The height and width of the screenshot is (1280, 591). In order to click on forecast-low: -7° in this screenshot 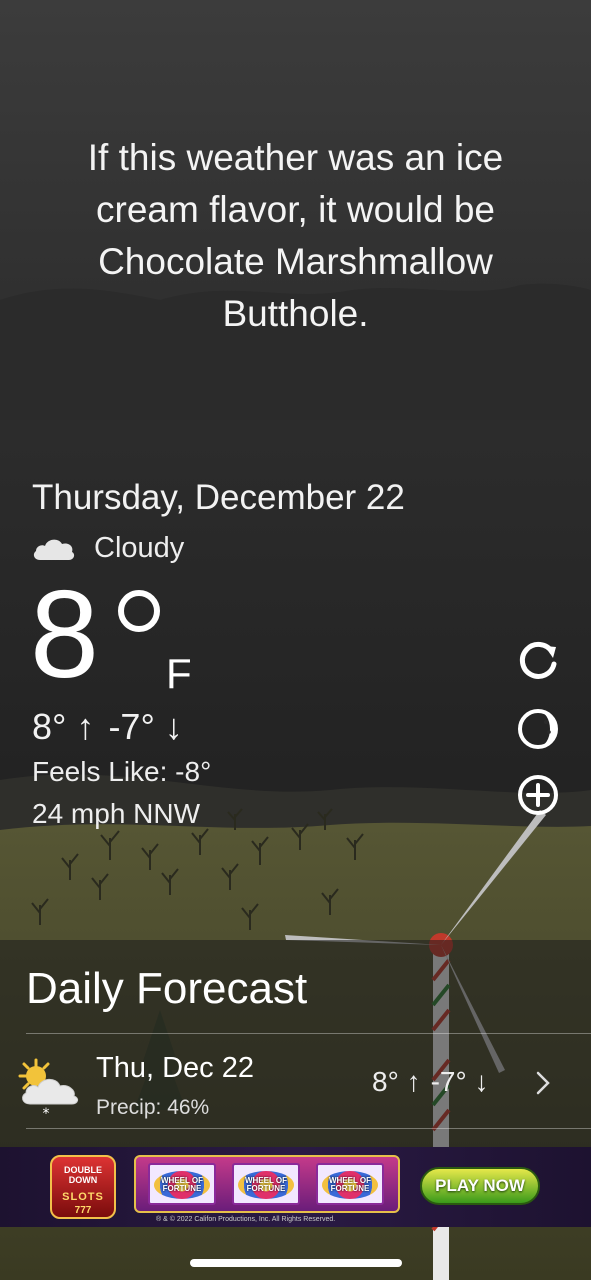, I will do `click(448, 1081)`.